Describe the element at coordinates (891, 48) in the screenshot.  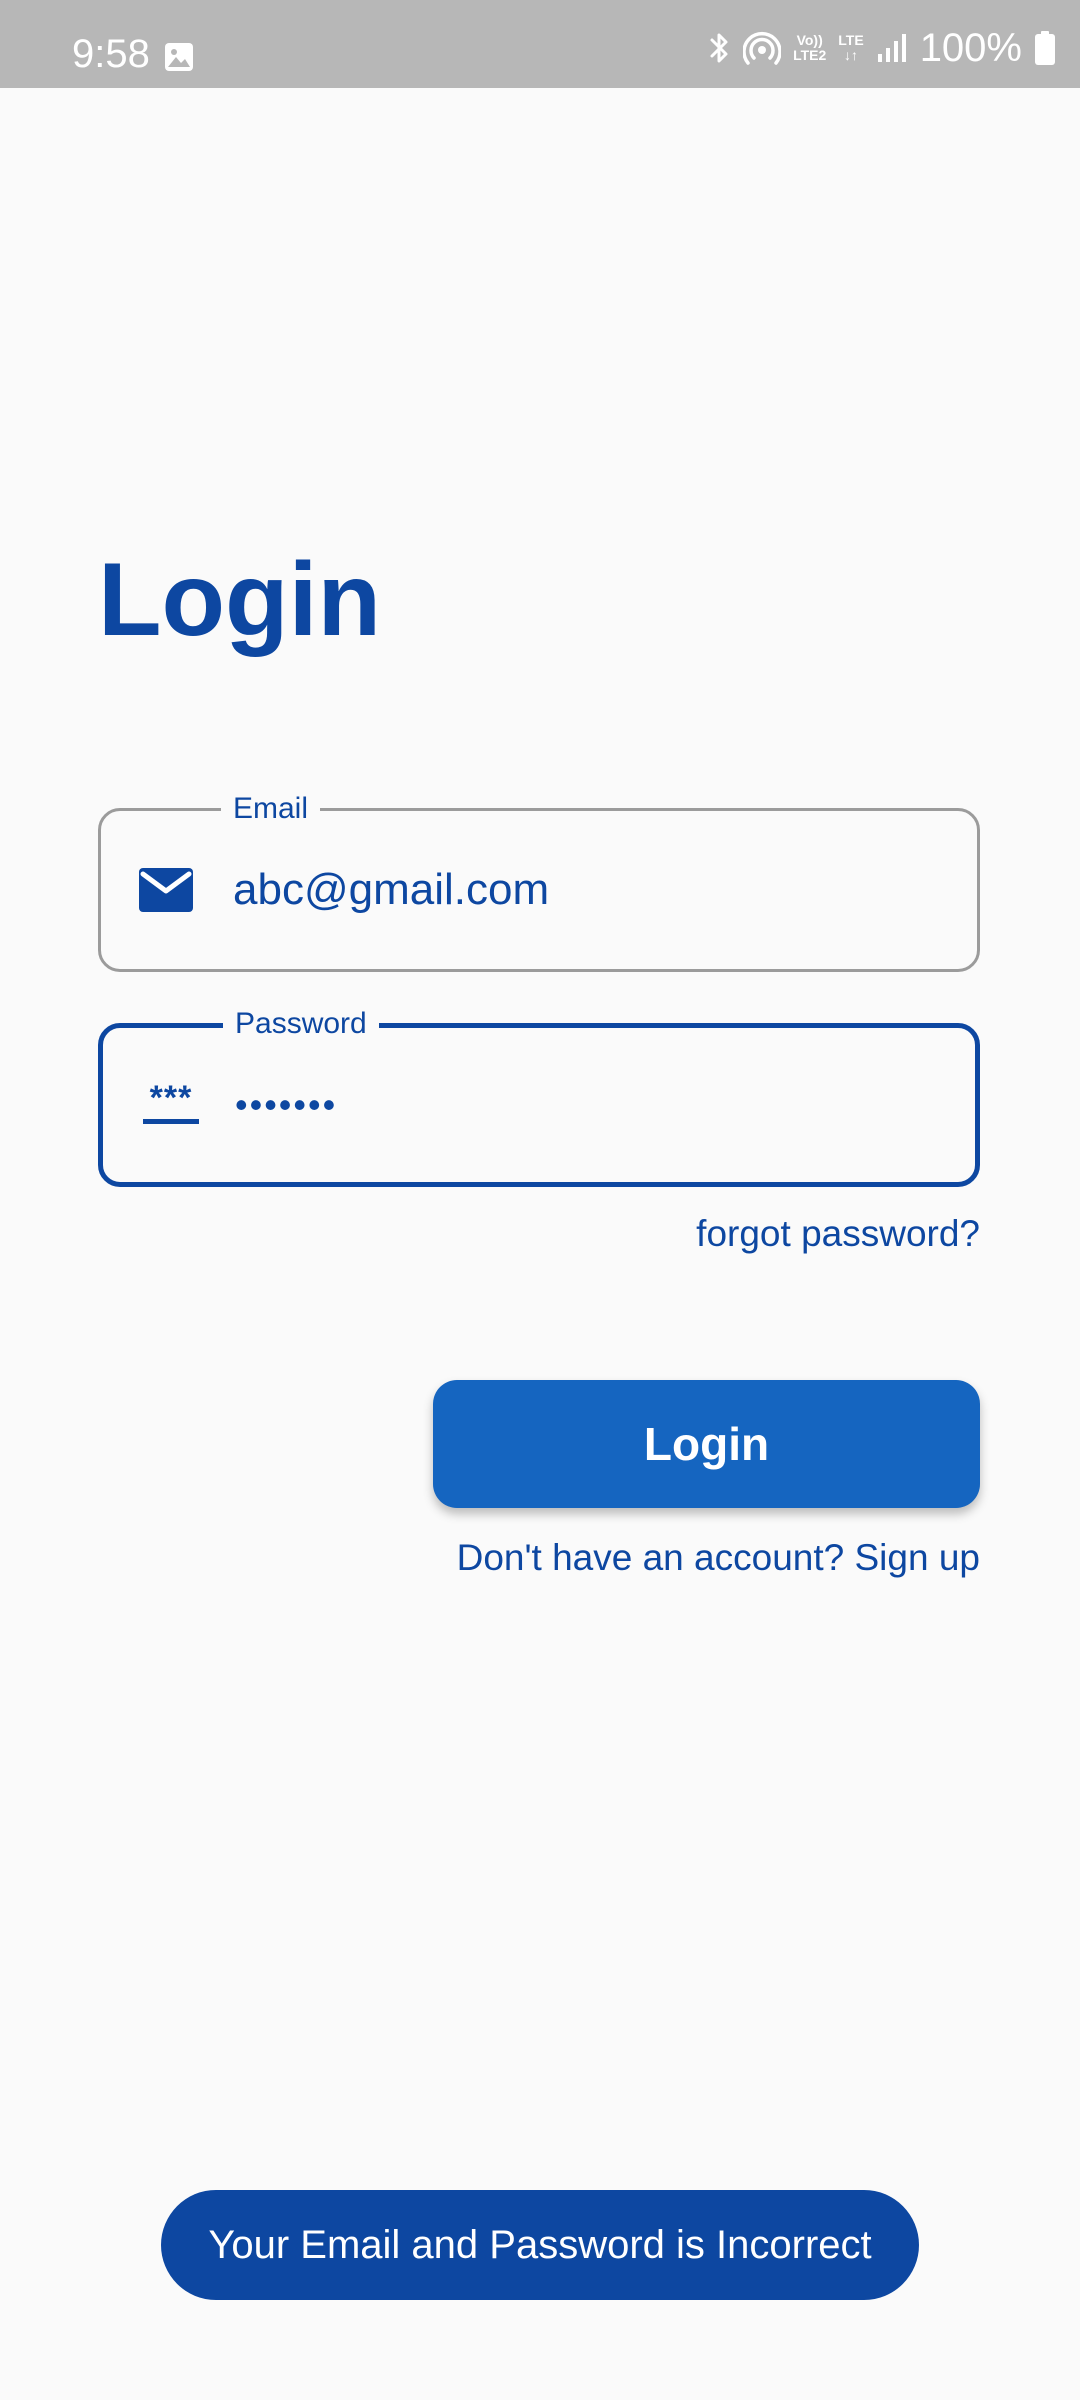
I see `signal-icon` at that location.